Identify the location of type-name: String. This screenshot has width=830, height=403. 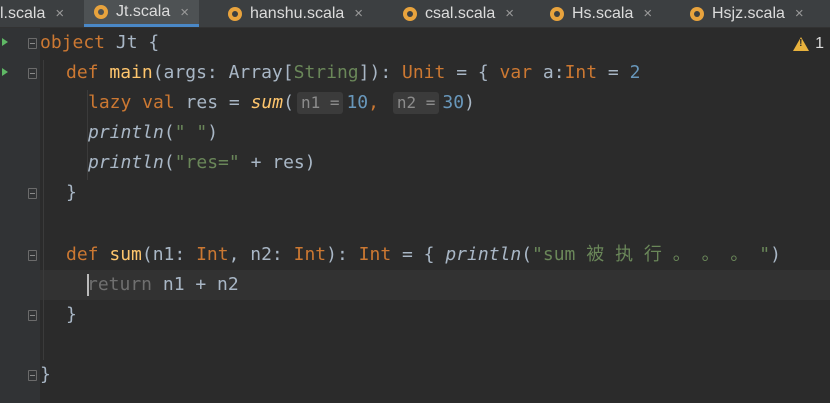
(326, 72).